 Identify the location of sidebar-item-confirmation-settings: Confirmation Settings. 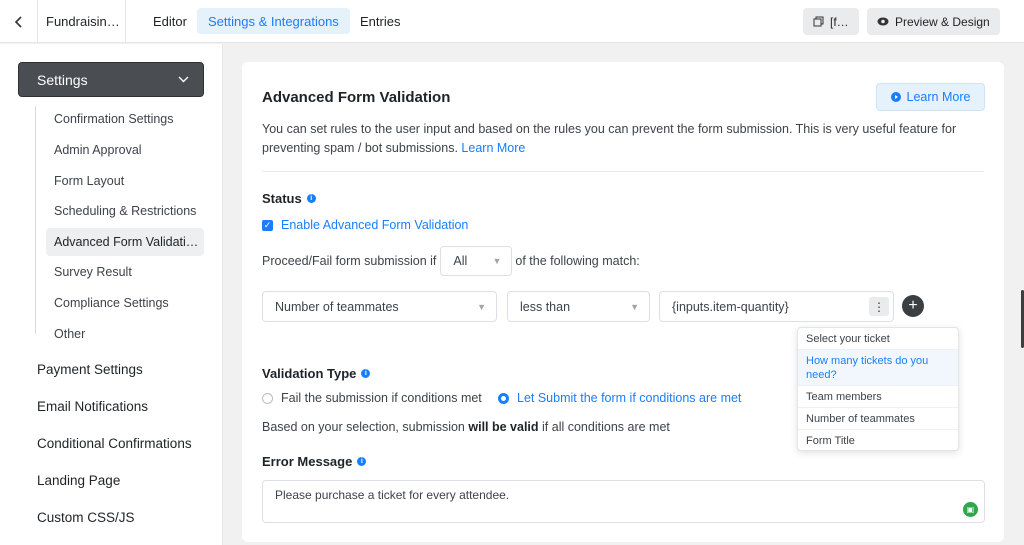
(125, 119).